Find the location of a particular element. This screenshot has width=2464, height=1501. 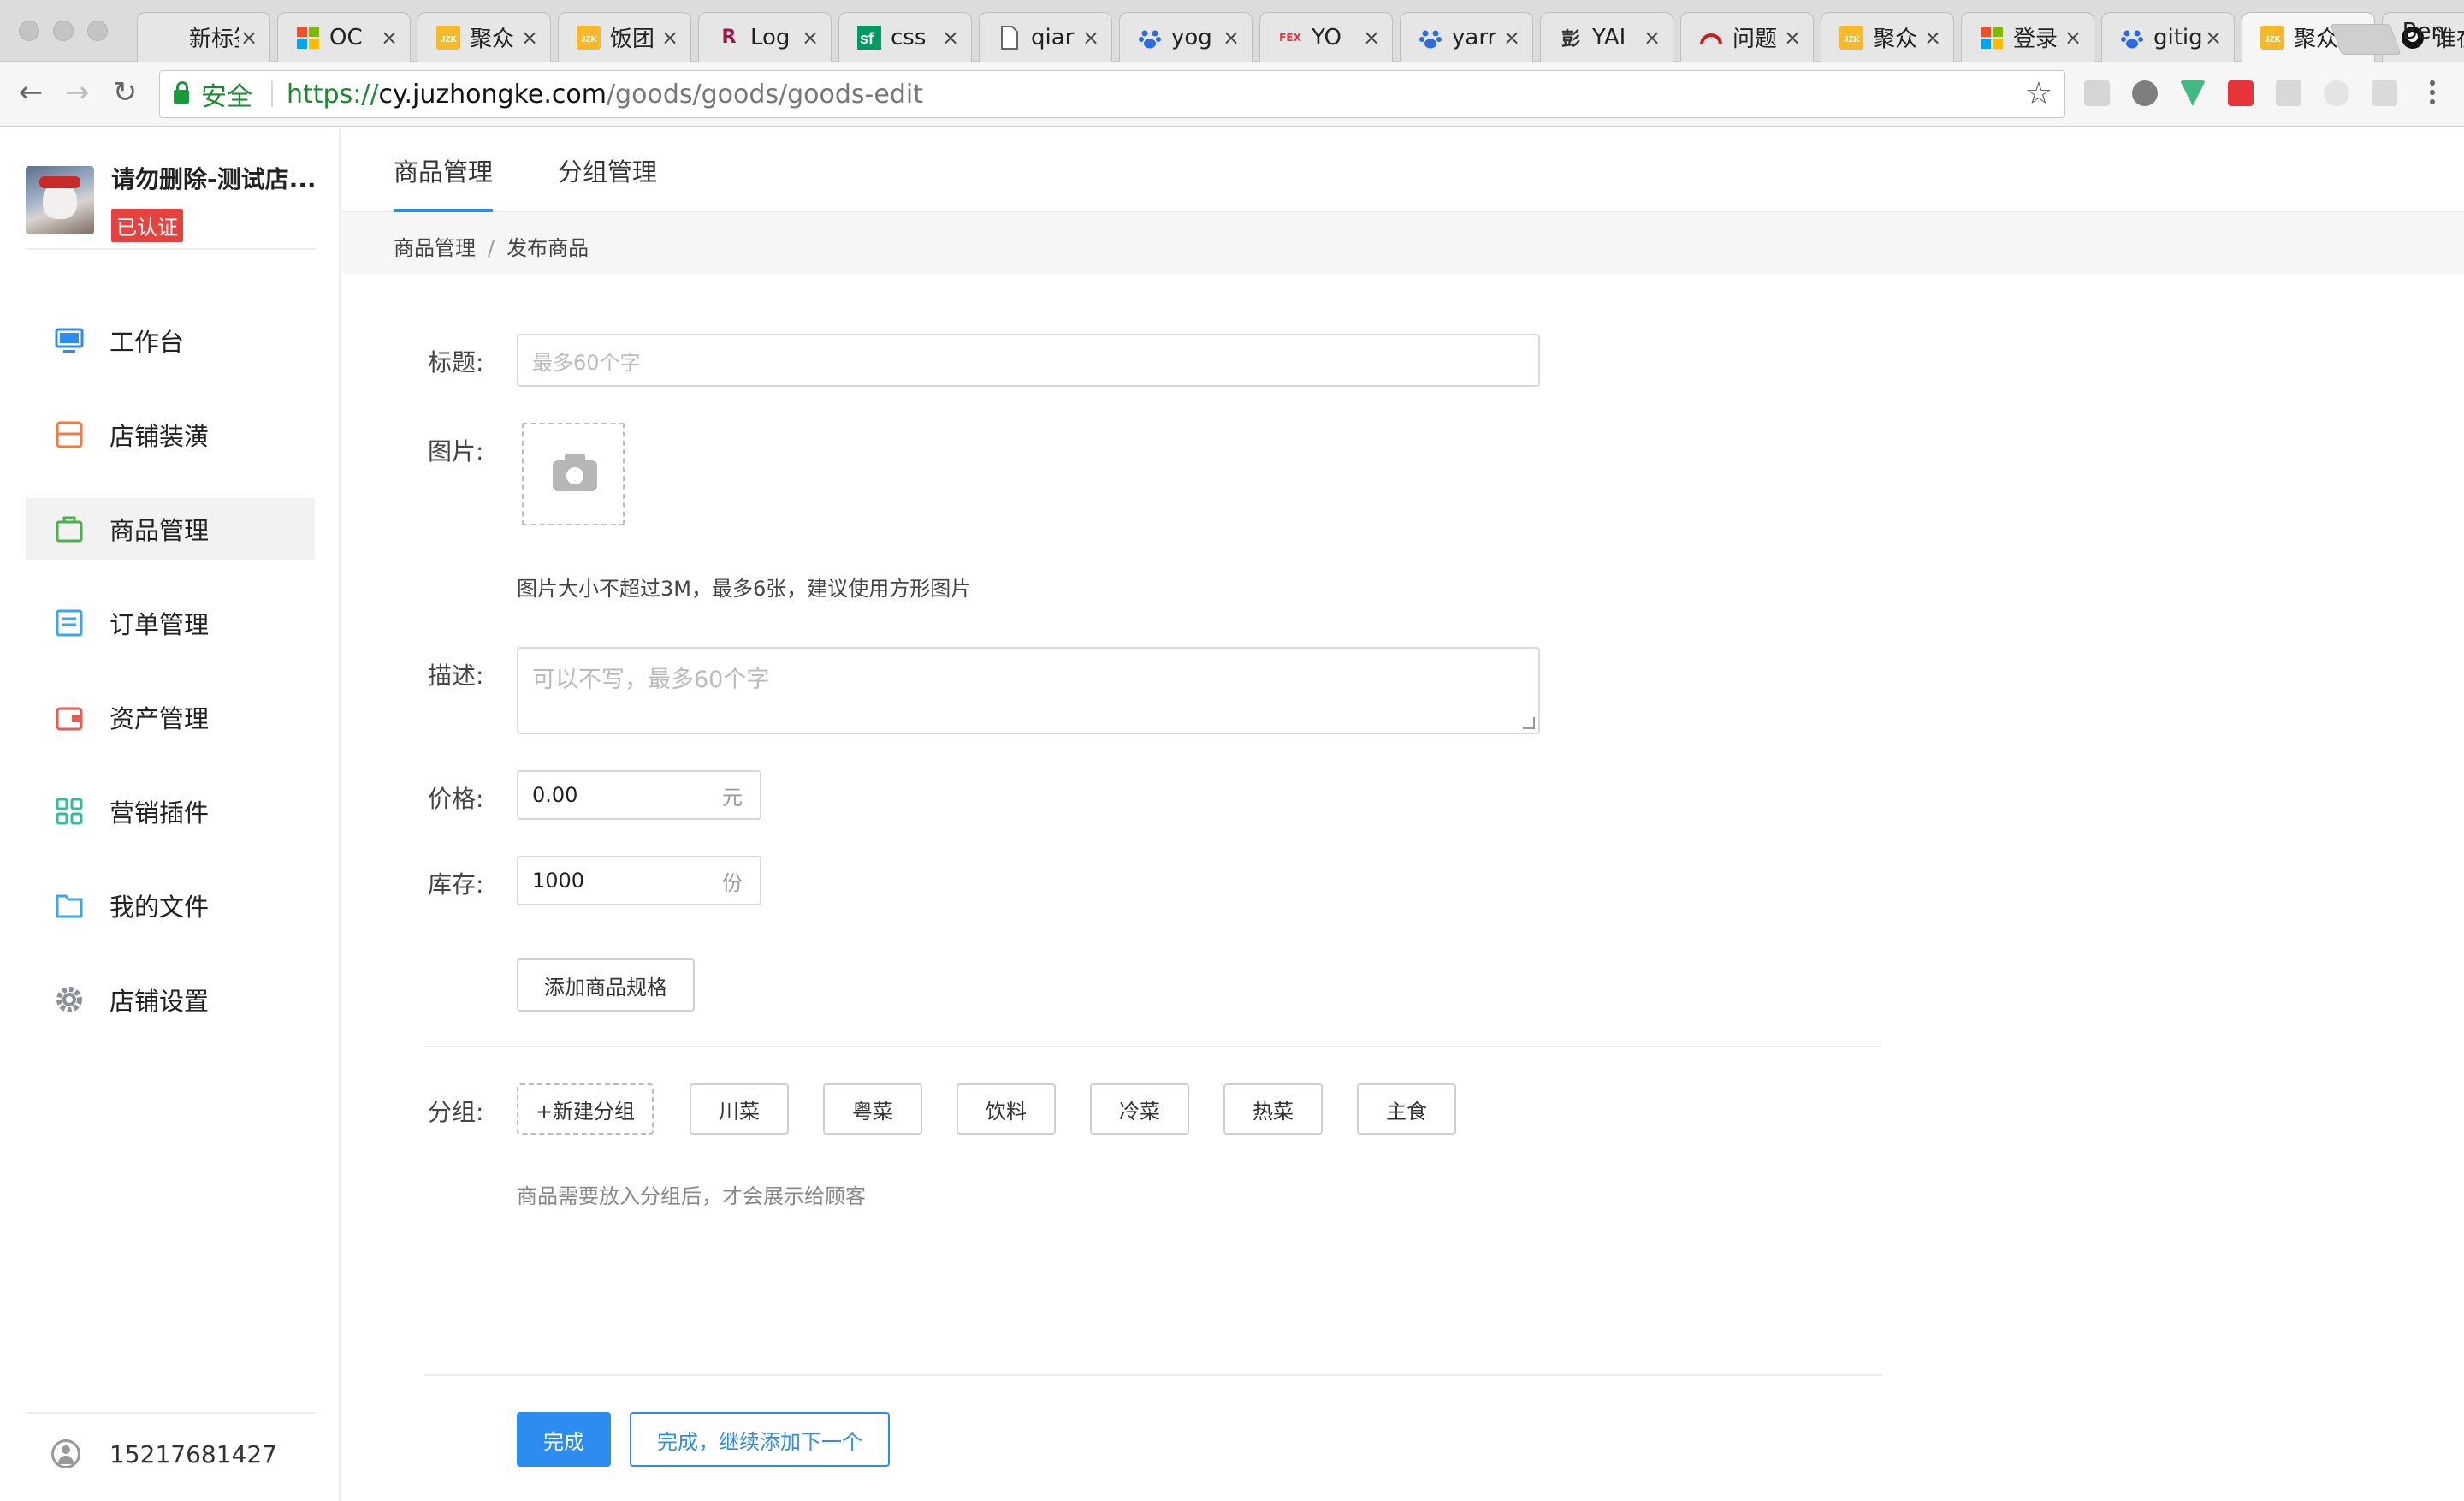

extension-grid-icon is located at coordinates (2288, 93).